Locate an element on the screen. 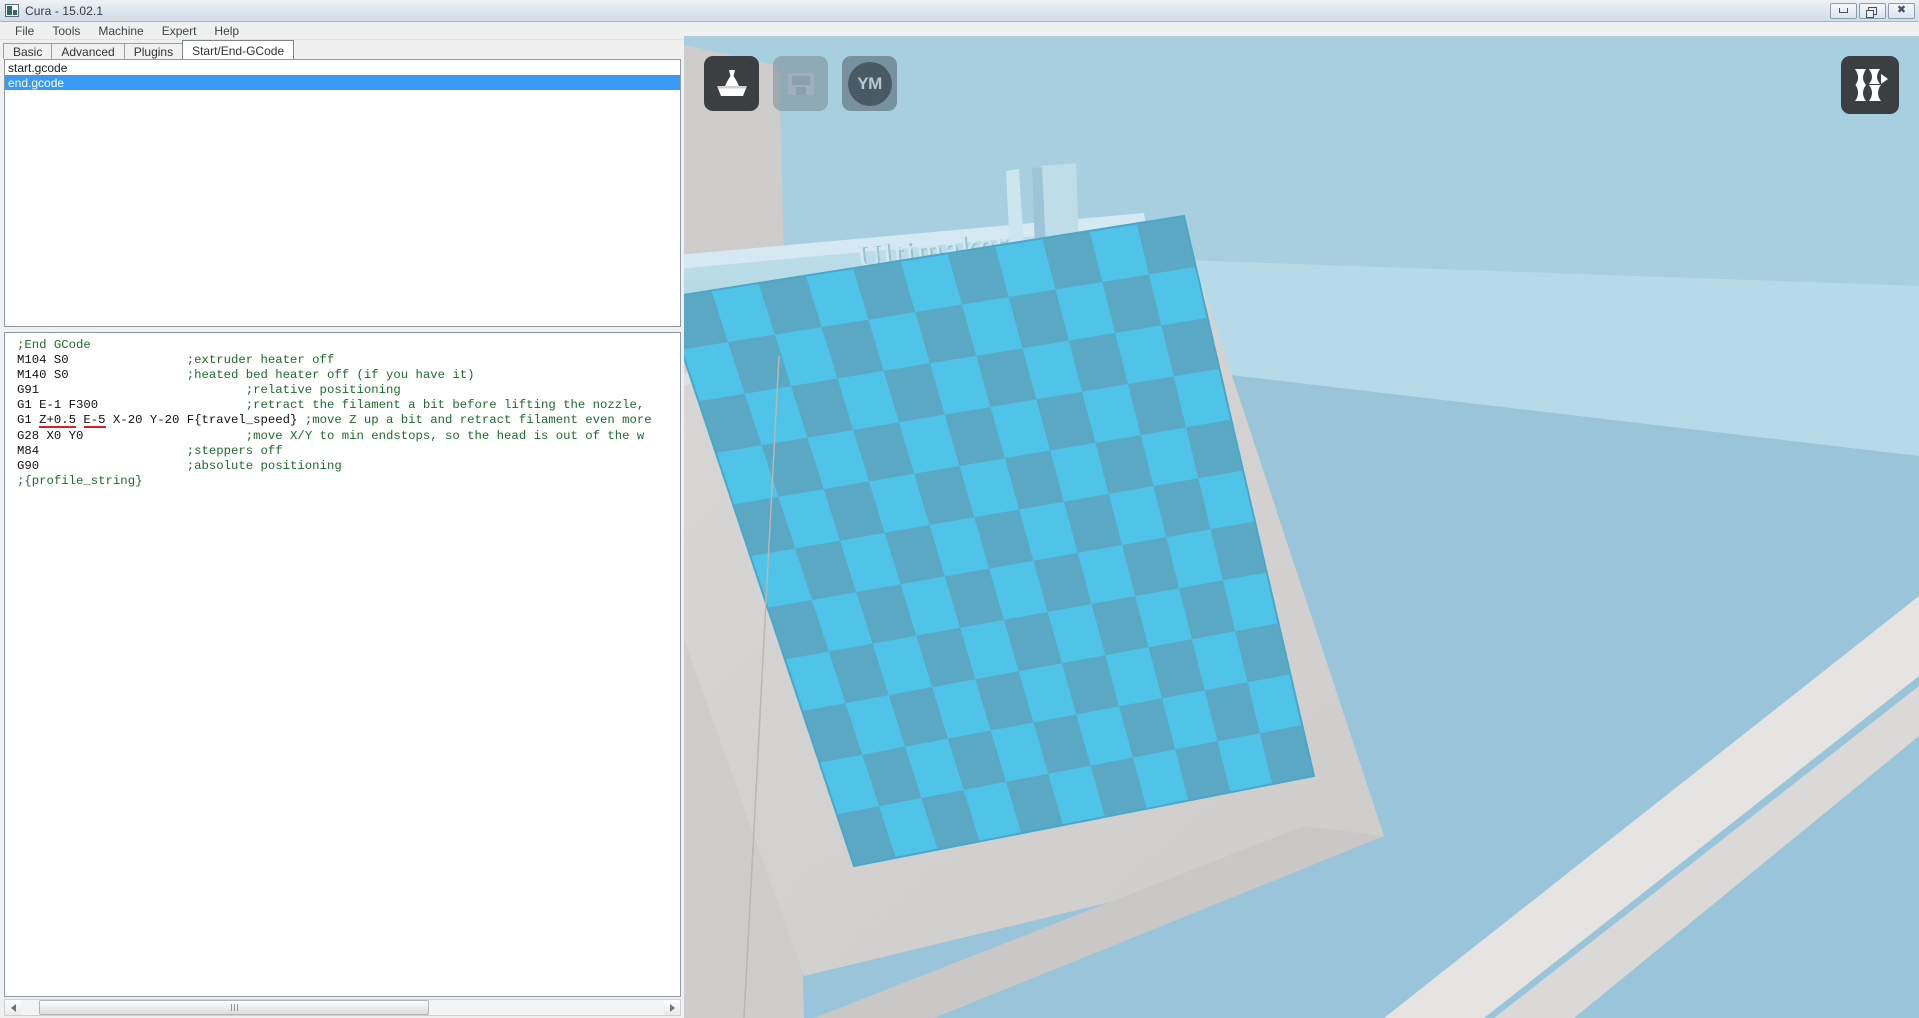  settings-tabs: Basic Advanced Plugins Start/End-GCode is located at coordinates (342, 49).